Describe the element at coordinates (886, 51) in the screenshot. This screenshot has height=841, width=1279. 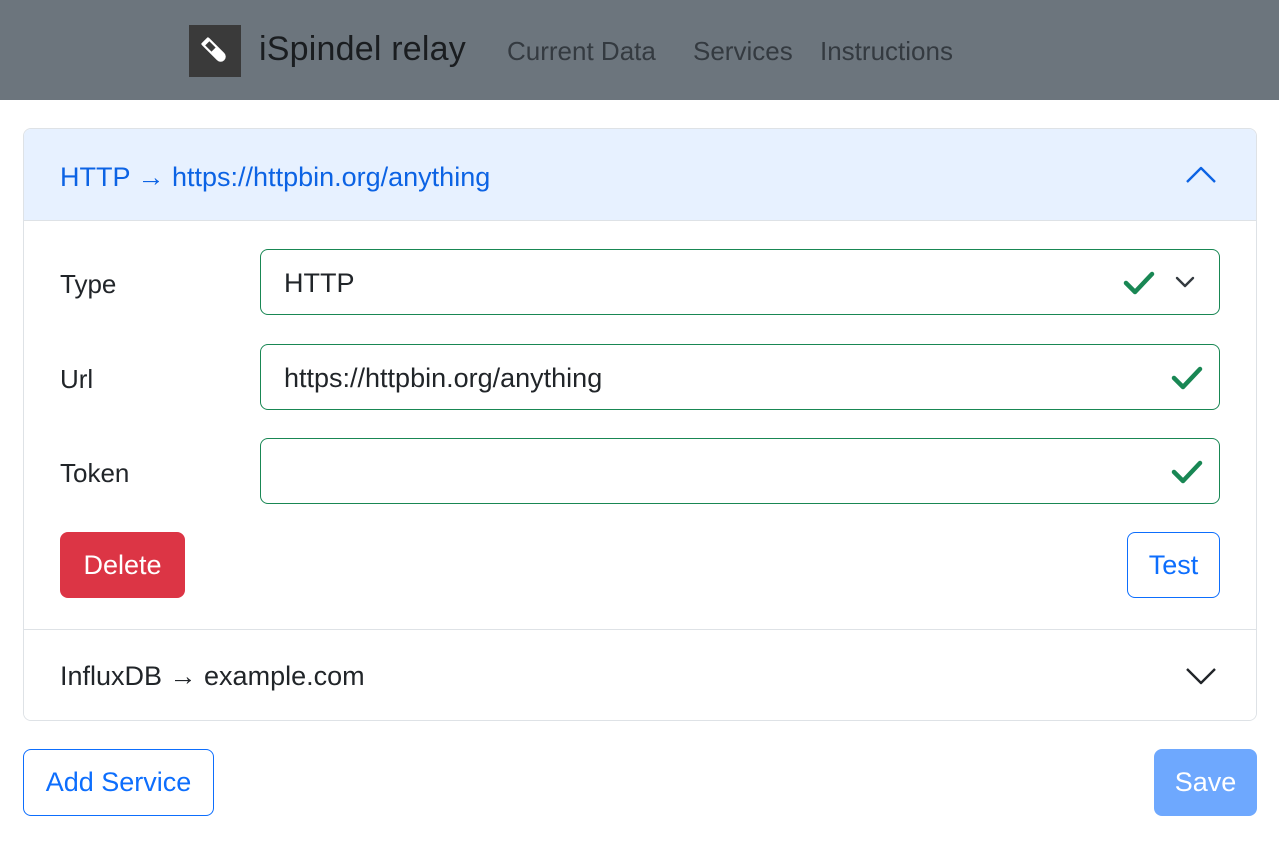
I see `nav-link-instructions: Instructions` at that location.